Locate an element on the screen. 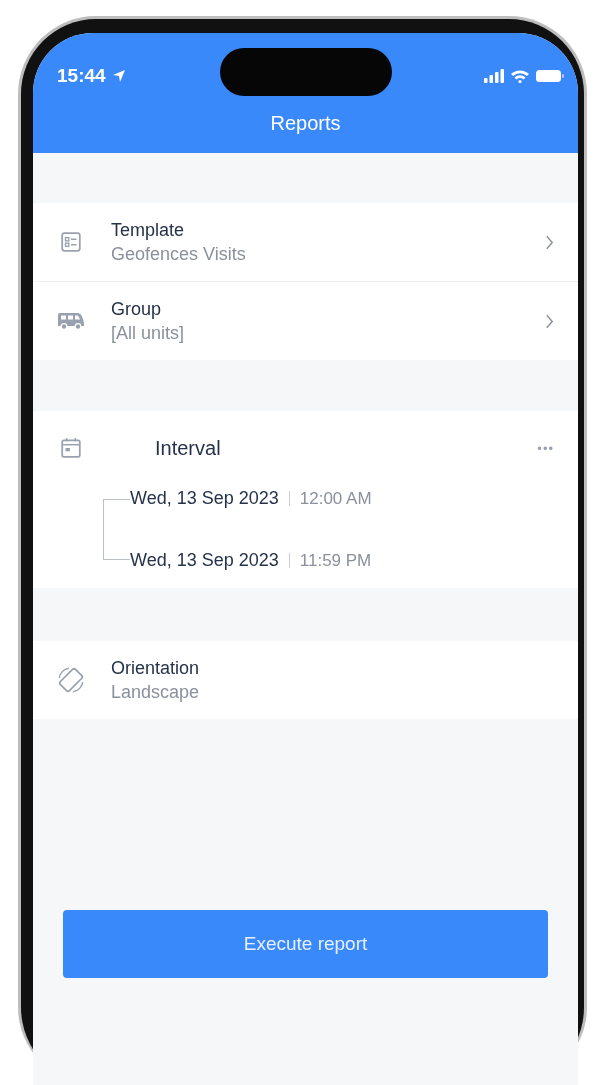  wifi-icon is located at coordinates (520, 76).